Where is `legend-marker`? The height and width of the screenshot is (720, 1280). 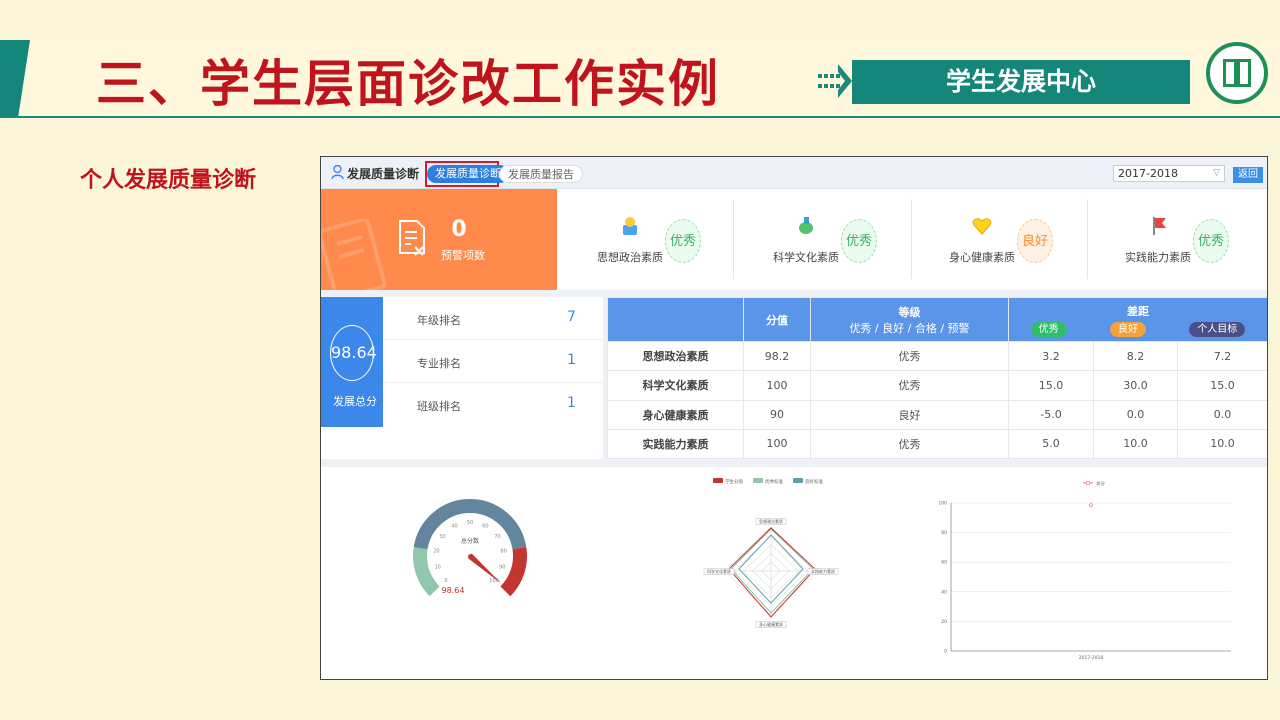
legend-marker is located at coordinates (1088, 483).